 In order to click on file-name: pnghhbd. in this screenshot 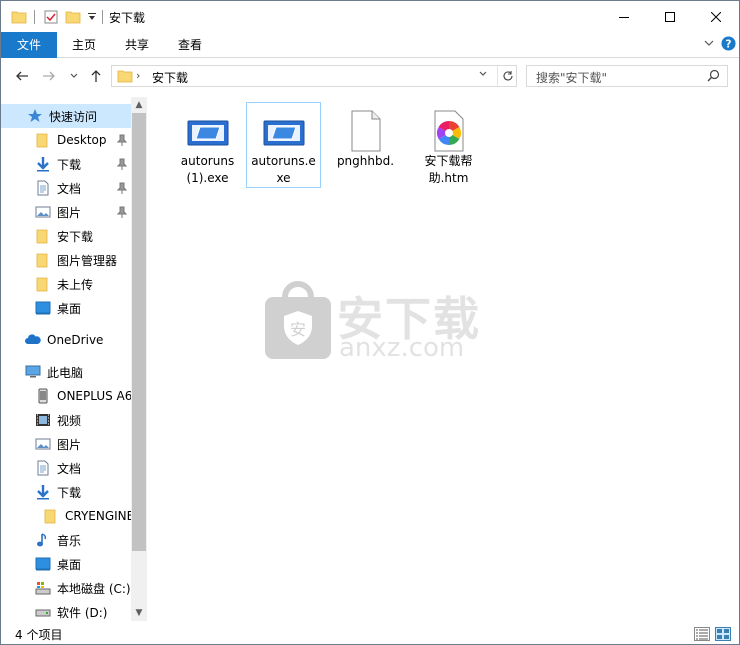, I will do `click(365, 161)`.